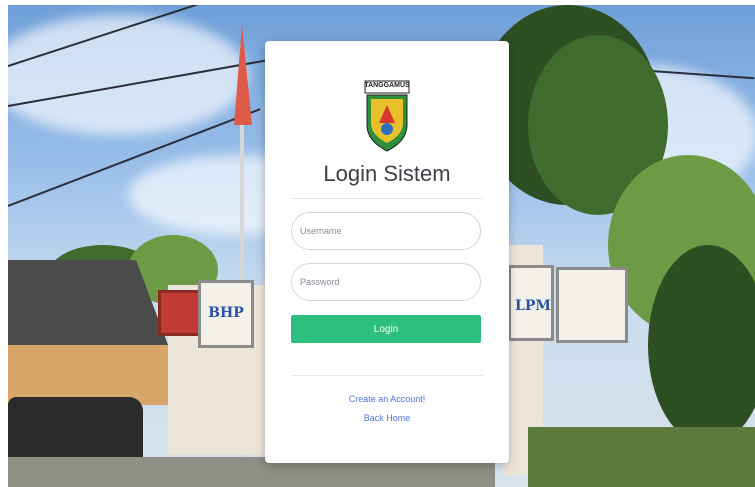 The height and width of the screenshot is (487, 755). What do you see at coordinates (531, 303) in the screenshot?
I see `sign-lpm: LPM` at bounding box center [531, 303].